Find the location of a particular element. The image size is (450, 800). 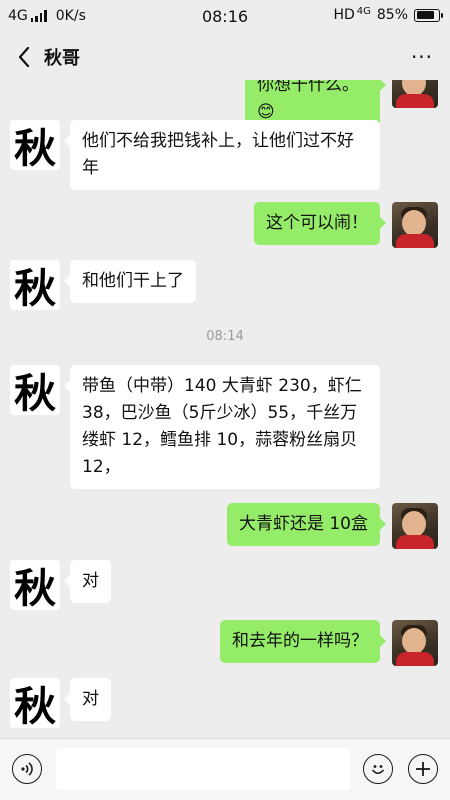

message-text: 你想干什么。😊 is located at coordinates (308, 101).